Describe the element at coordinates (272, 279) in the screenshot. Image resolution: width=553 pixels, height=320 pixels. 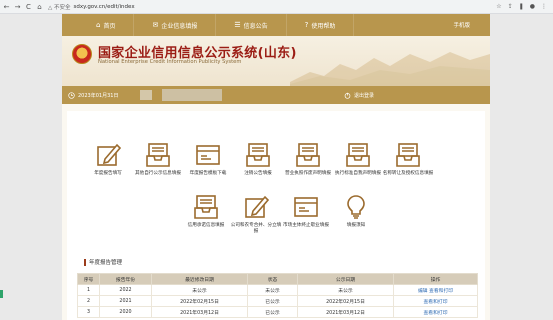
I see `column-header: 状态` at that location.